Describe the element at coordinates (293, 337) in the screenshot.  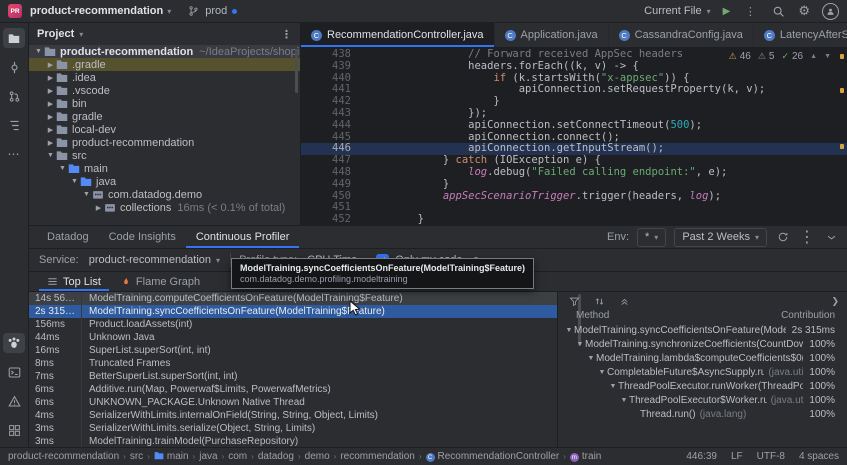
I see `profile-method-row: 44ms Unknown Java` at that location.